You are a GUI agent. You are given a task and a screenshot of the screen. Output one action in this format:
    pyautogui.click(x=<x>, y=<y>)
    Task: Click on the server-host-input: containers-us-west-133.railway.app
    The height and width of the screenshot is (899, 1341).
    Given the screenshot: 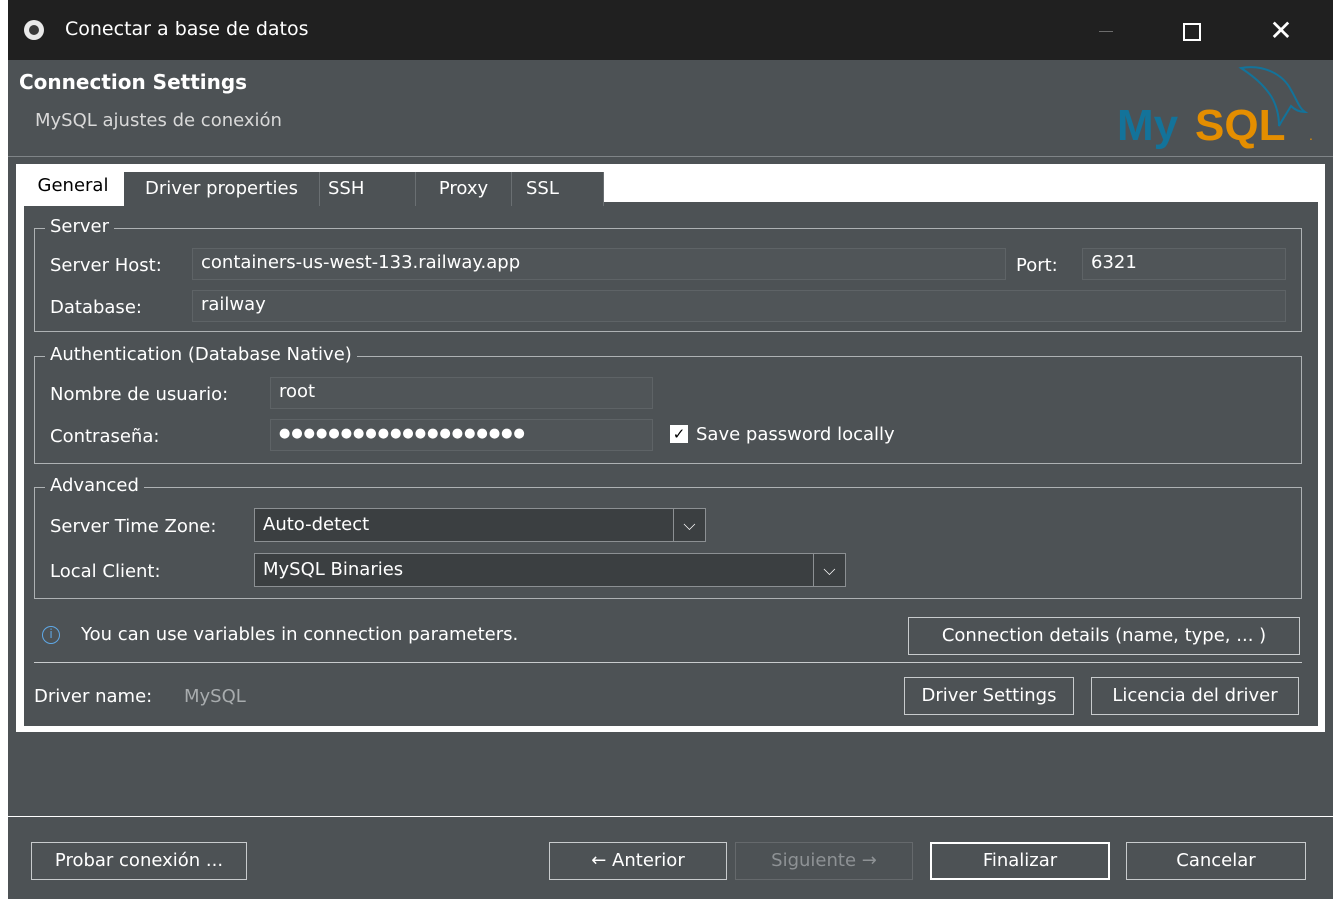 What is the action you would take?
    pyautogui.click(x=599, y=264)
    